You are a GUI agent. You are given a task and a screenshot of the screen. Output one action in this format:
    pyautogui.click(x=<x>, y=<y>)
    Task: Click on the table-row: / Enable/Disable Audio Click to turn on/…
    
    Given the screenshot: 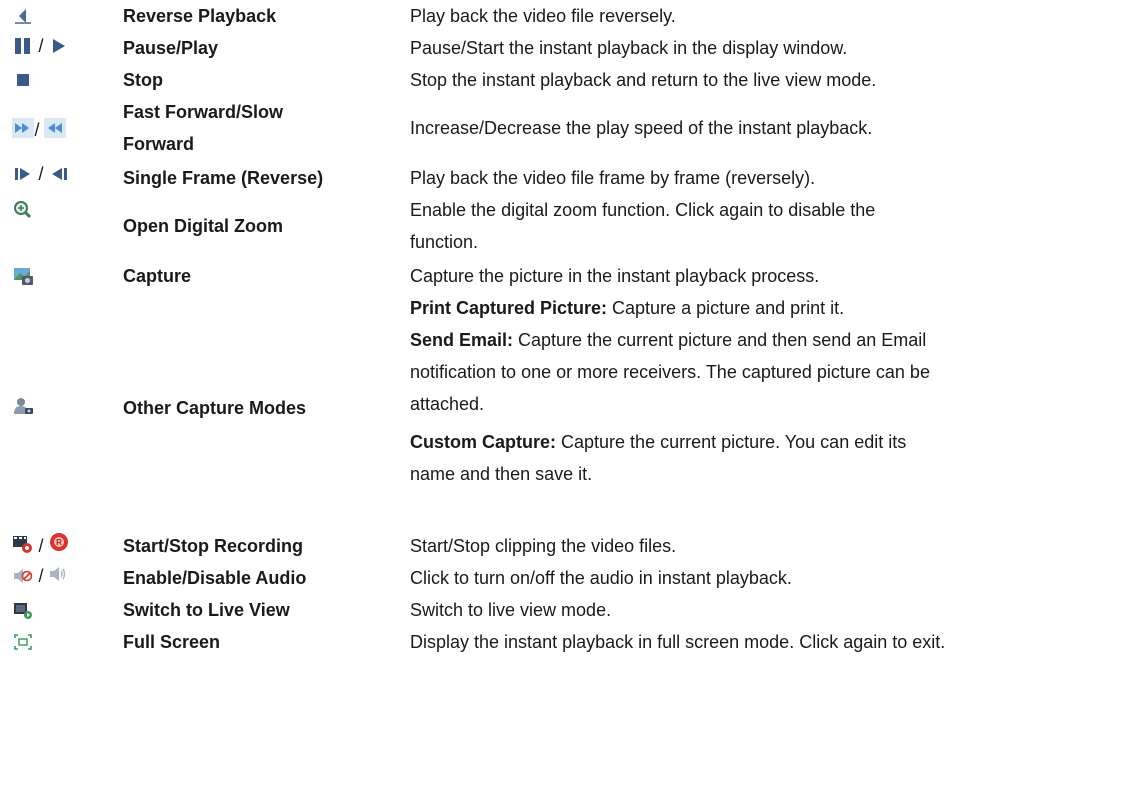 What is the action you would take?
    pyautogui.click(x=566, y=578)
    